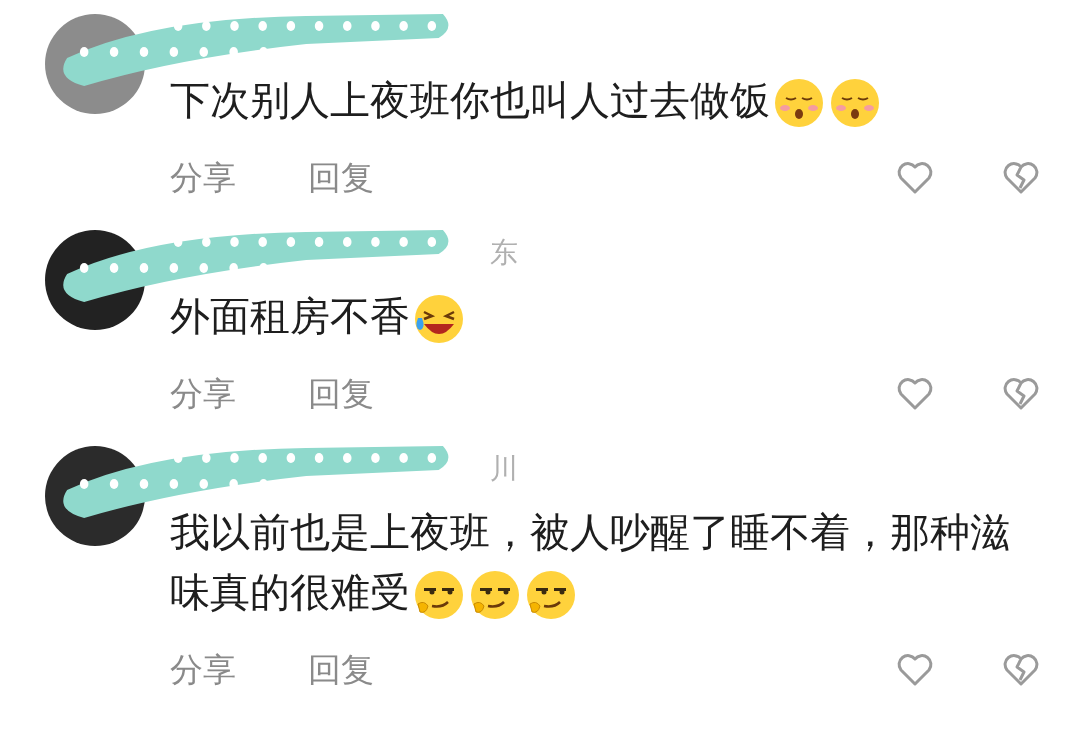 This screenshot has height=731, width=1080. I want to click on comment-text: 下次别人上夜班你也叫人过去做饭, so click(470, 100).